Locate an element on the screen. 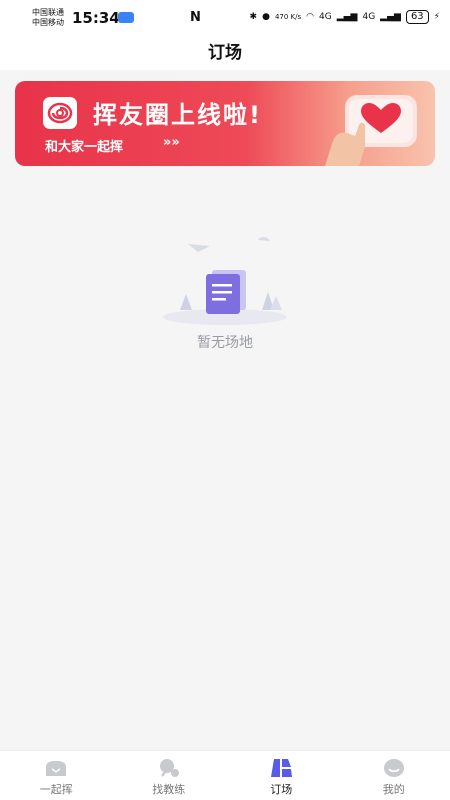  nfc-icon: N is located at coordinates (195, 17).